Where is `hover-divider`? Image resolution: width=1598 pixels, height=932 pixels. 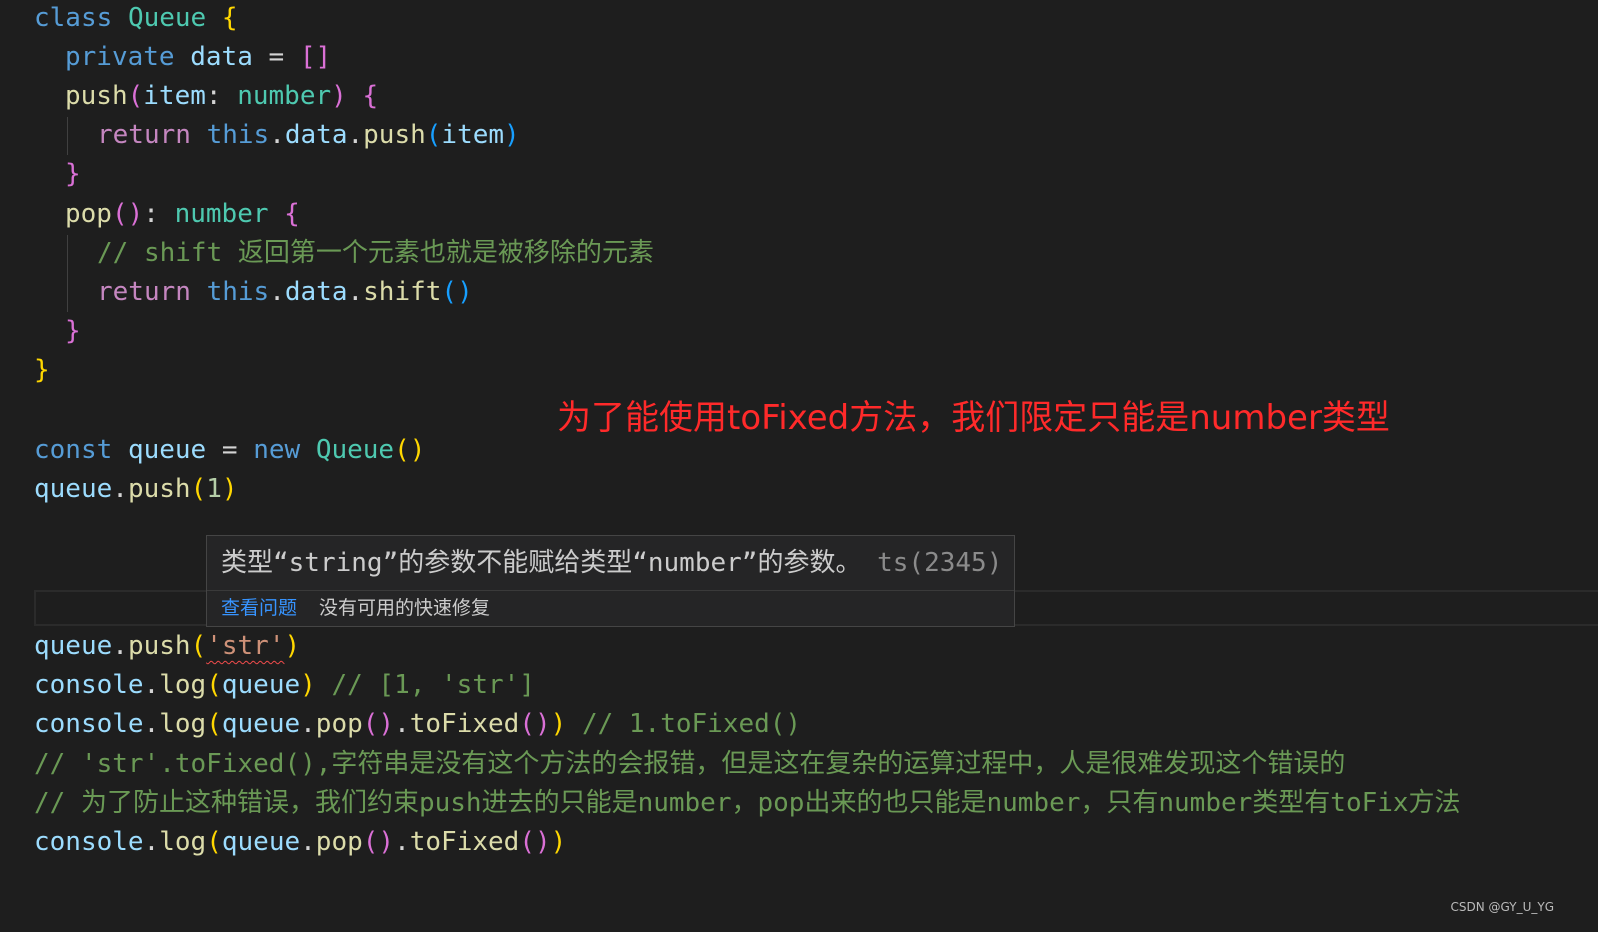 hover-divider is located at coordinates (610, 590).